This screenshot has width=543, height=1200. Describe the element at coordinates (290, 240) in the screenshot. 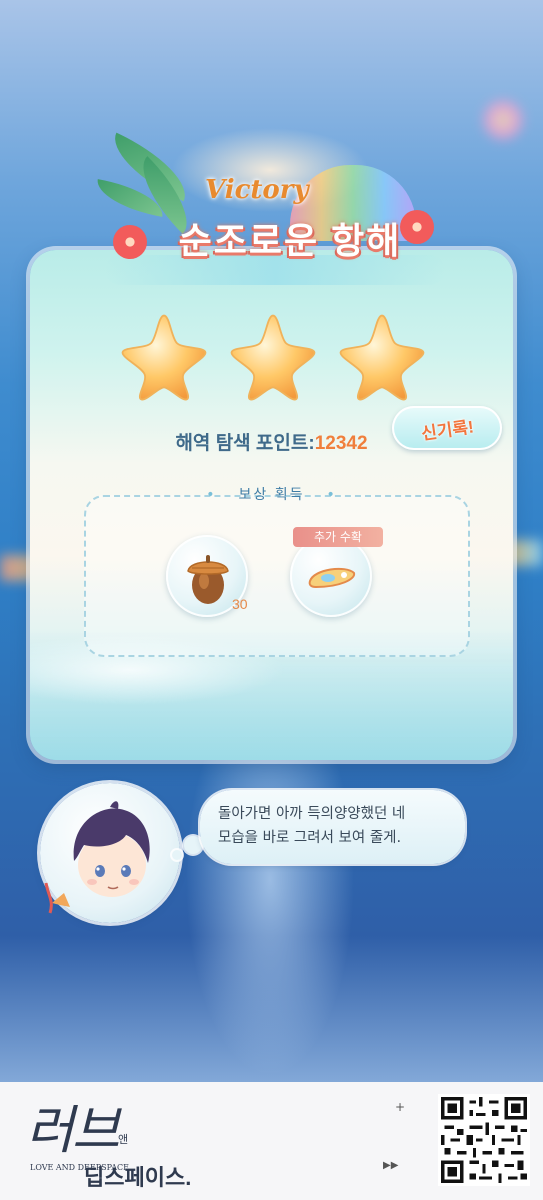

I see `result-title: 순조로운 항해` at that location.